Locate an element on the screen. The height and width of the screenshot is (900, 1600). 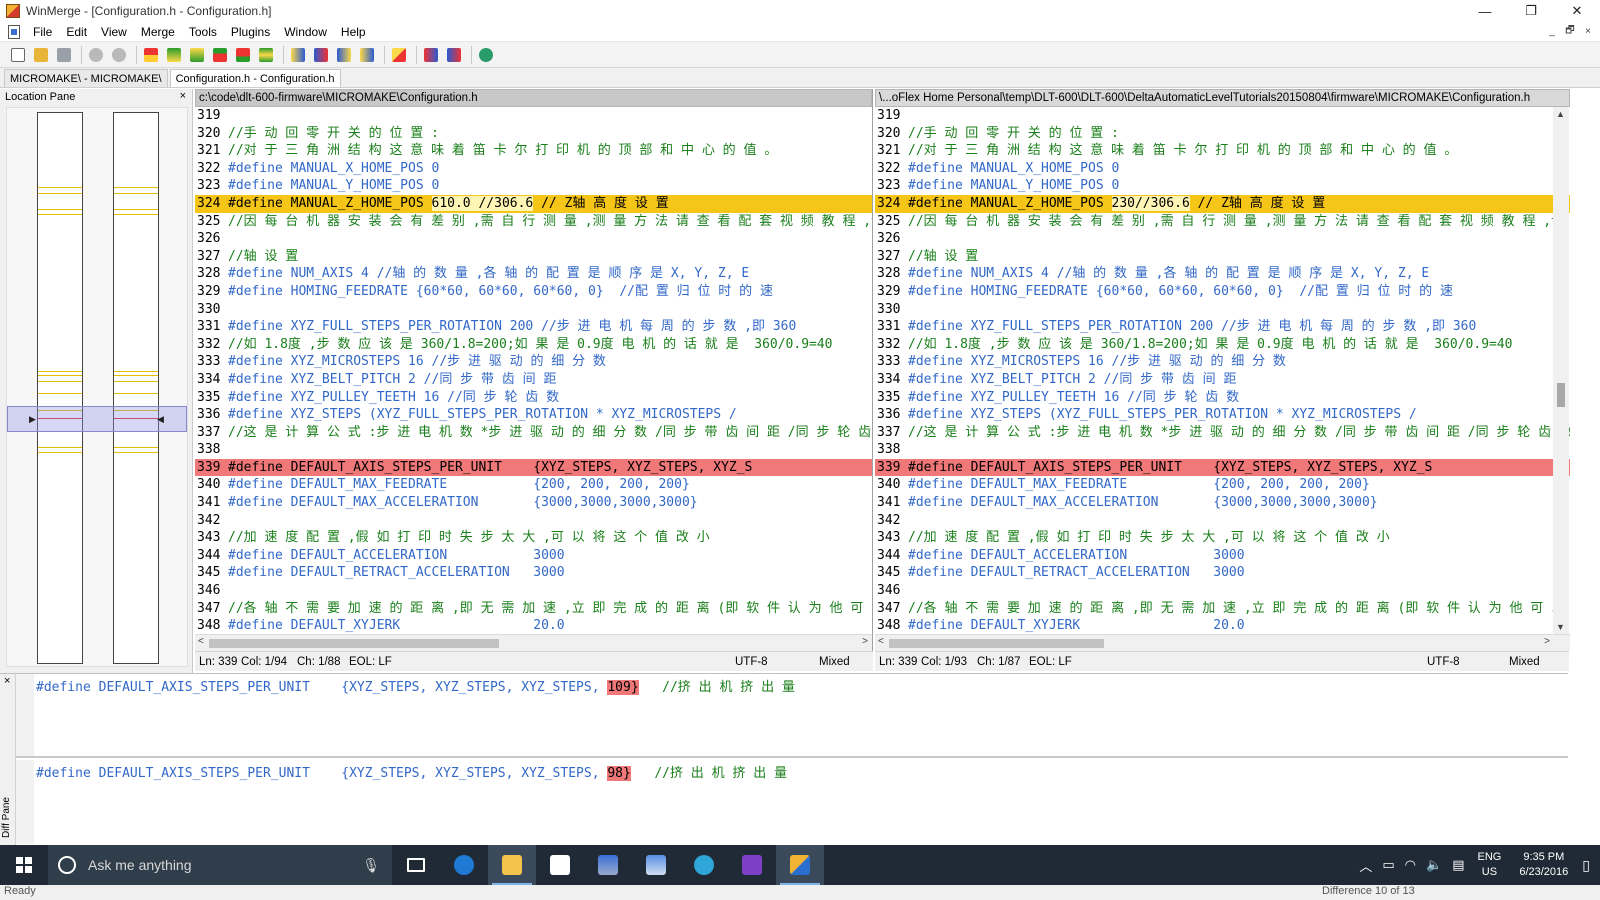
copy-left-button is located at coordinates (321, 55).